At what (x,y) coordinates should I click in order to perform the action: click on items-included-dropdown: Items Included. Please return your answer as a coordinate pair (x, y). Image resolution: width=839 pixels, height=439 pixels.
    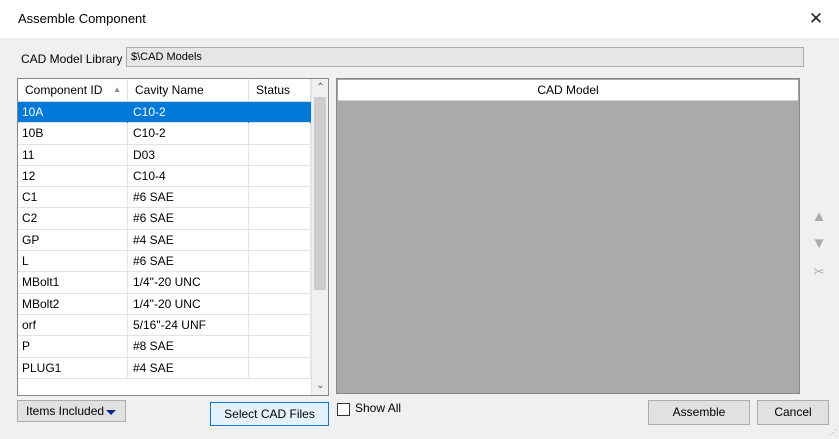
    Looking at the image, I should click on (71, 411).